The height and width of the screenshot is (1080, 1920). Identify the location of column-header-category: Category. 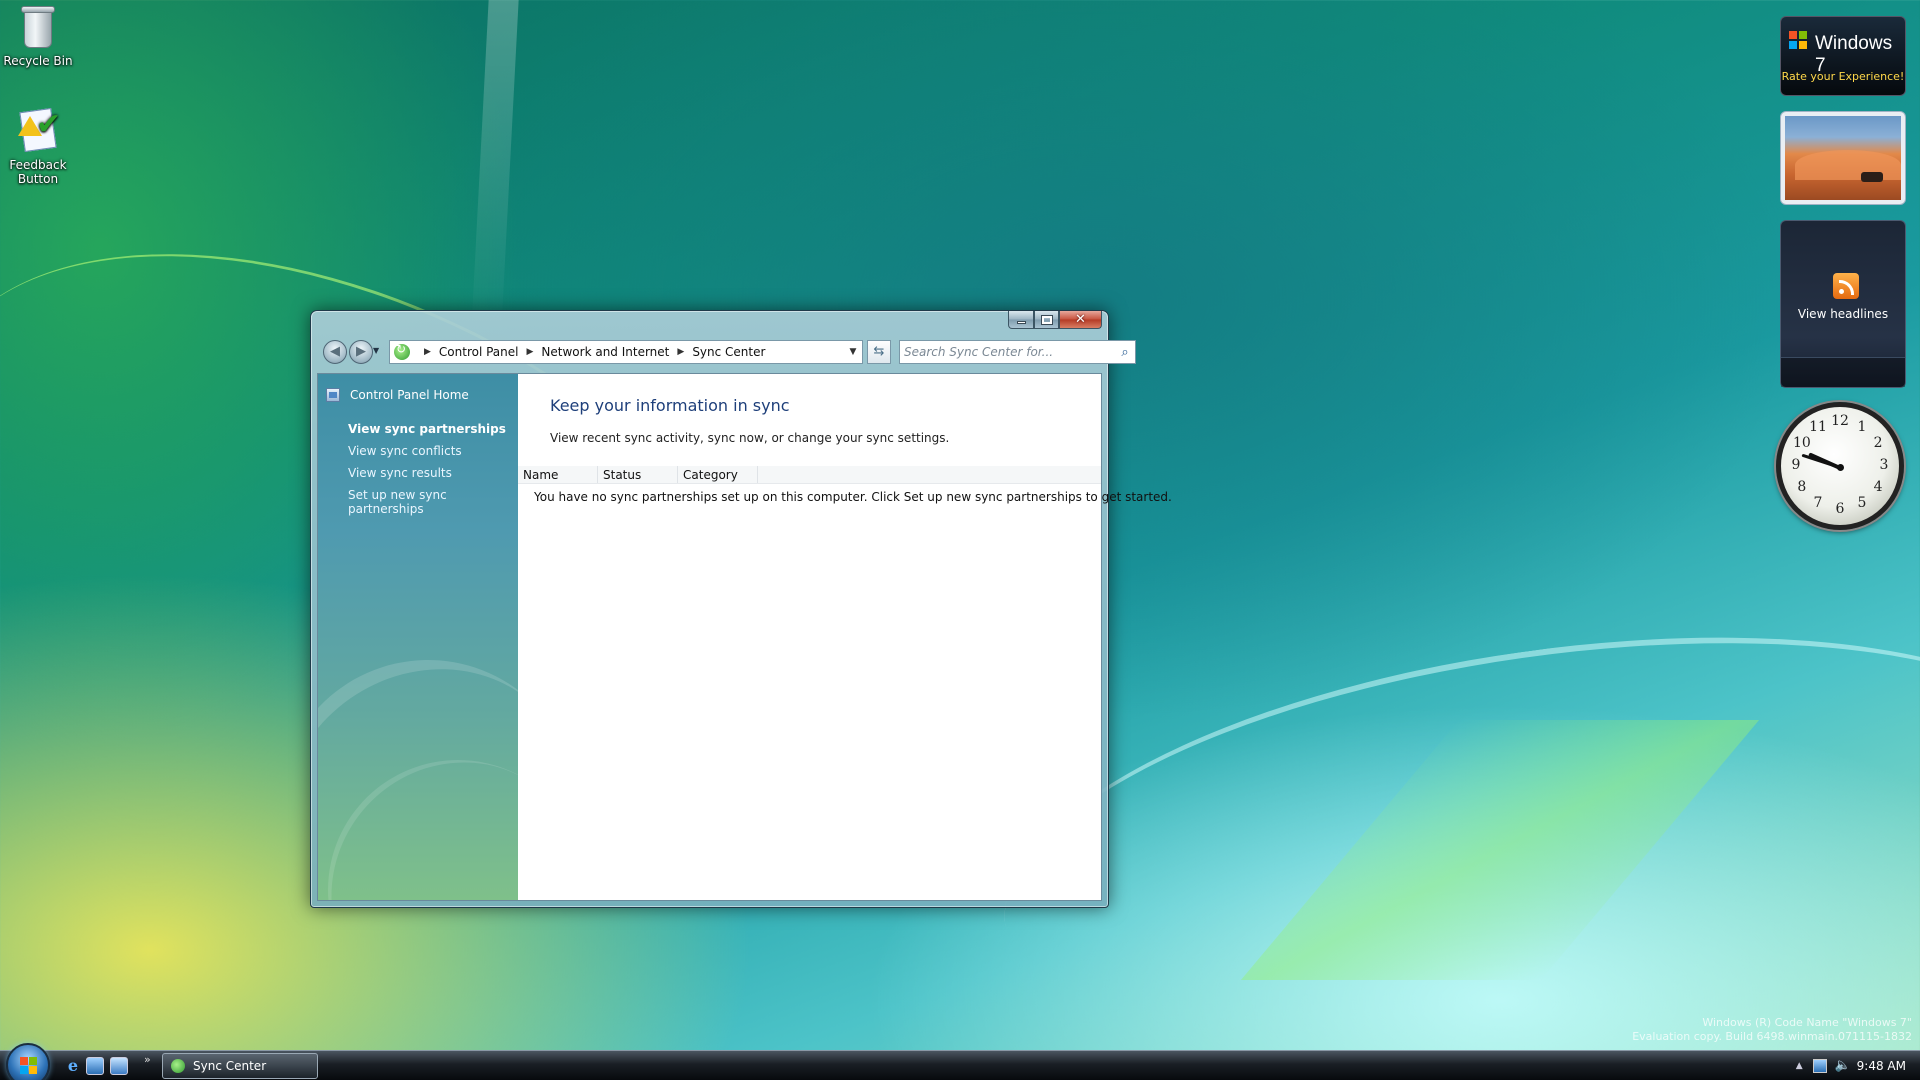
(718, 474).